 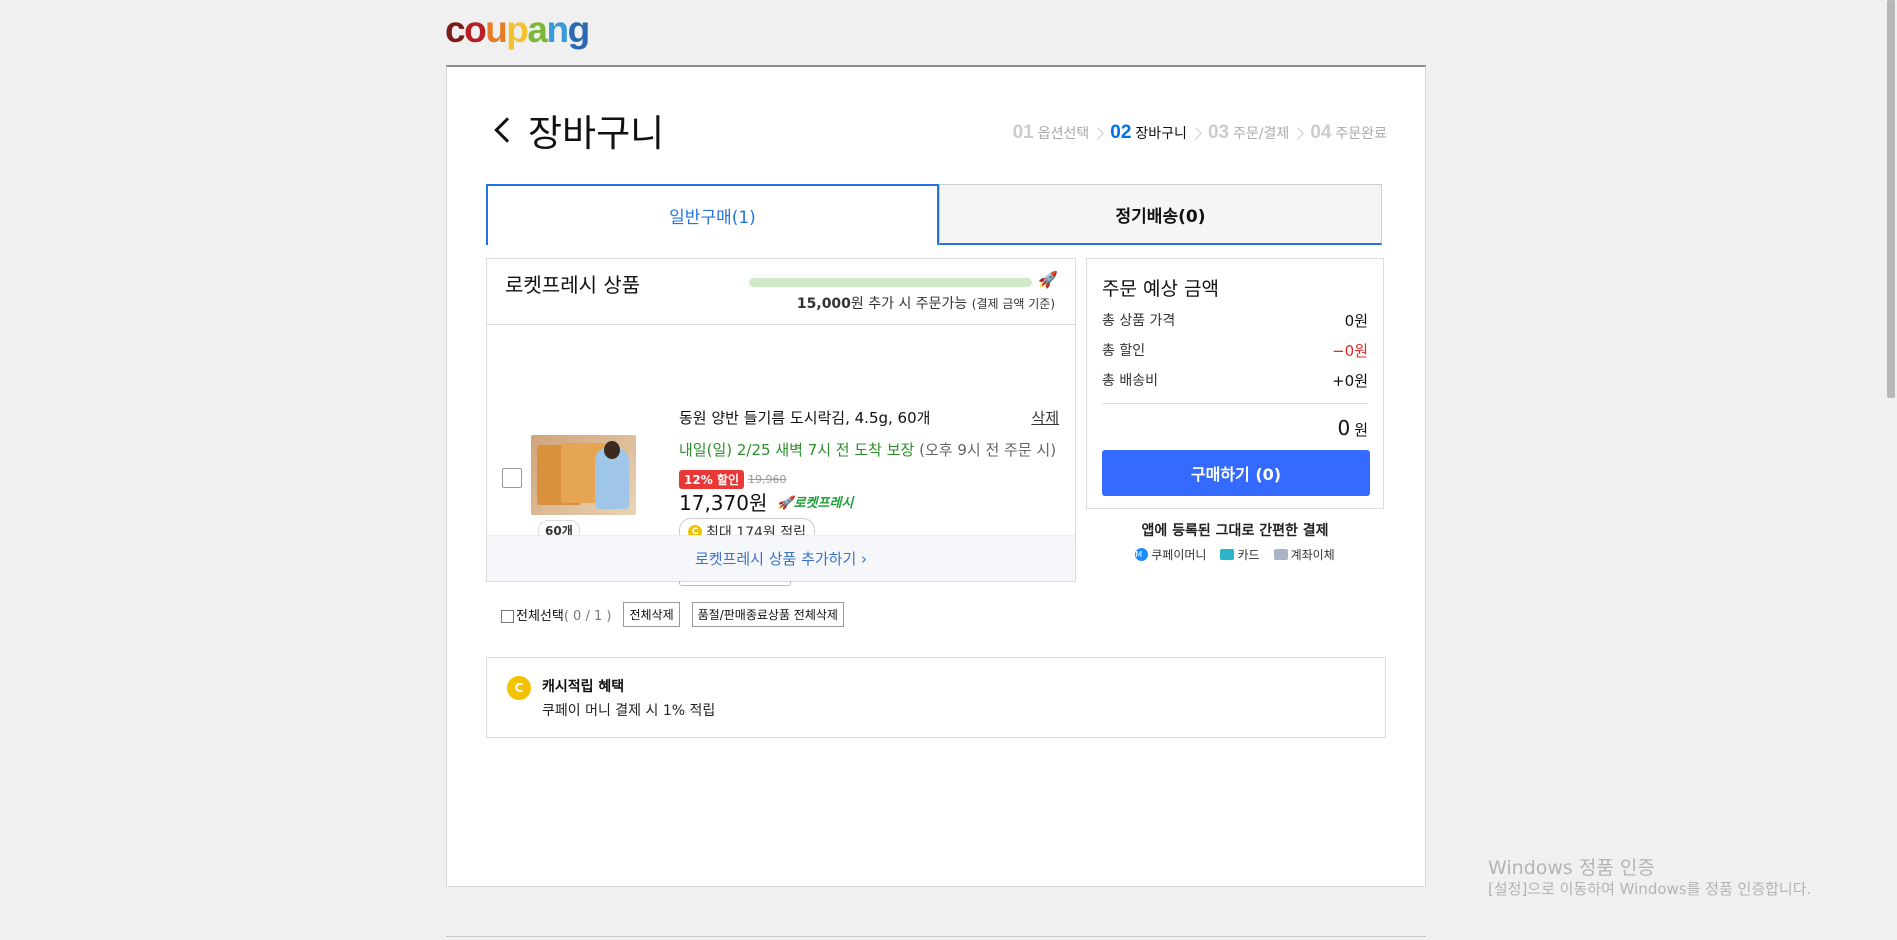 I want to click on step-label: 주문완료, so click(x=1361, y=134).